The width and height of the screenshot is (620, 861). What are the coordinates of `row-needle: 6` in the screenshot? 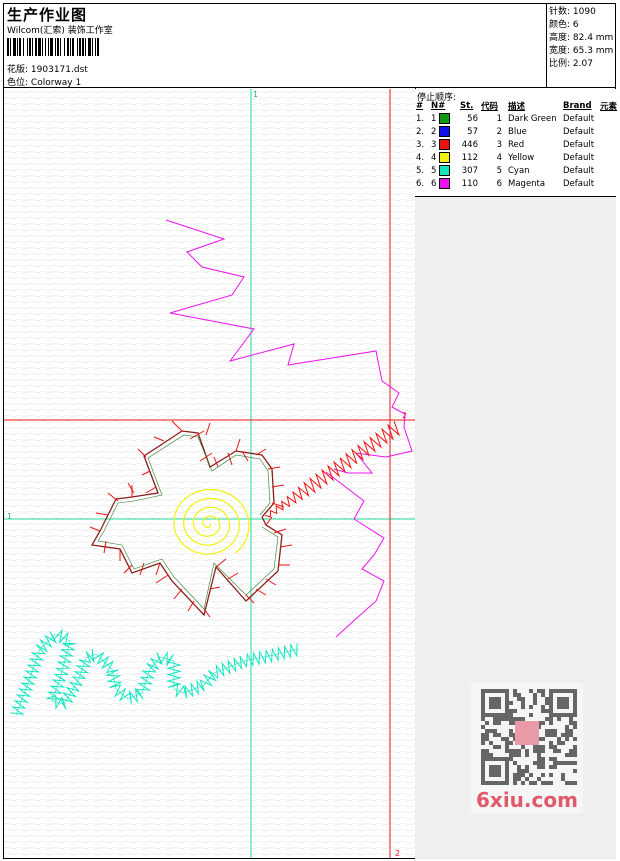 It's located at (445, 183).